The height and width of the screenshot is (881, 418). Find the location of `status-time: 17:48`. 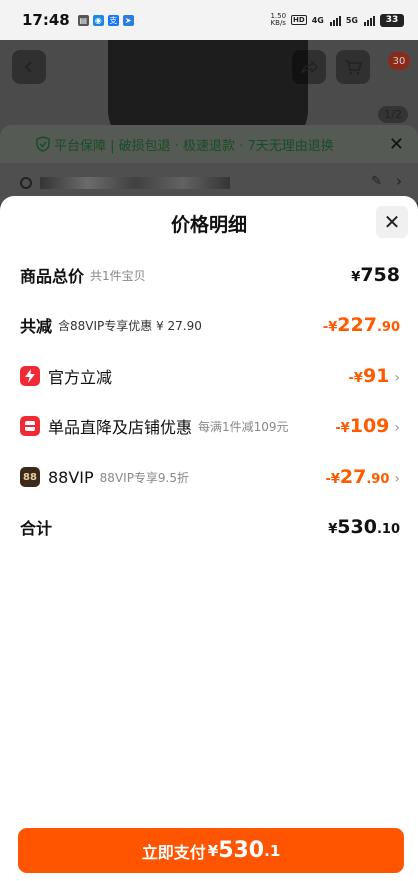

status-time: 17:48 is located at coordinates (46, 20).